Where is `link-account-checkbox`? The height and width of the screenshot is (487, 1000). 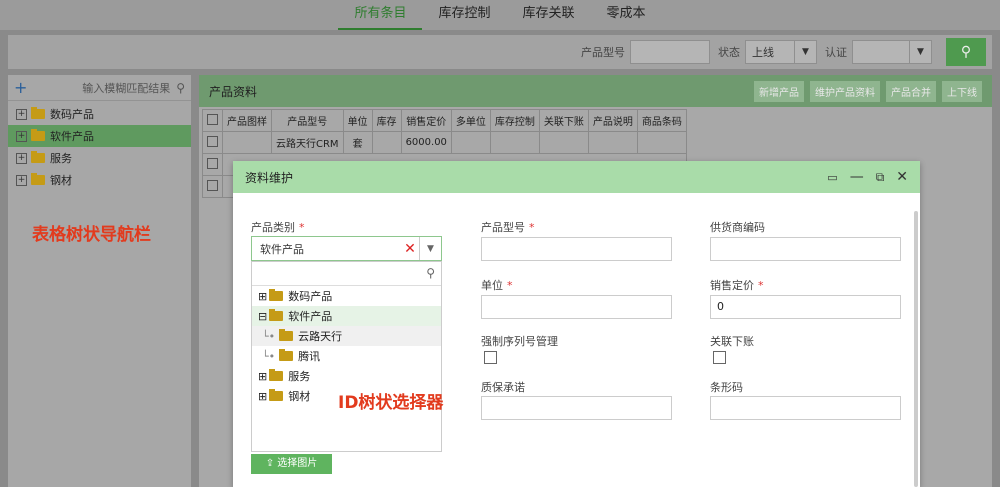
link-account-checkbox is located at coordinates (719, 357).